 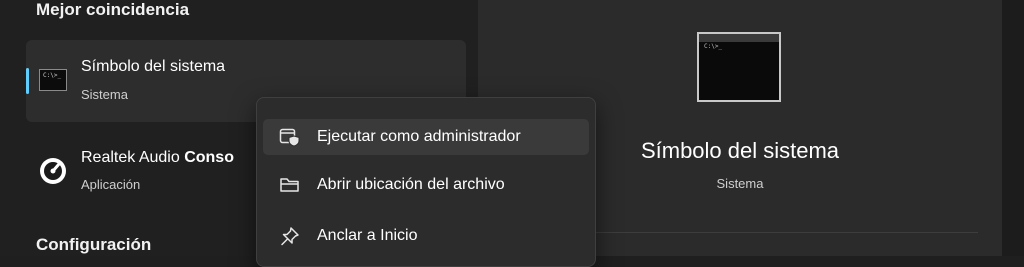 What do you see at coordinates (1013, 128) in the screenshot?
I see `window-edge` at bounding box center [1013, 128].